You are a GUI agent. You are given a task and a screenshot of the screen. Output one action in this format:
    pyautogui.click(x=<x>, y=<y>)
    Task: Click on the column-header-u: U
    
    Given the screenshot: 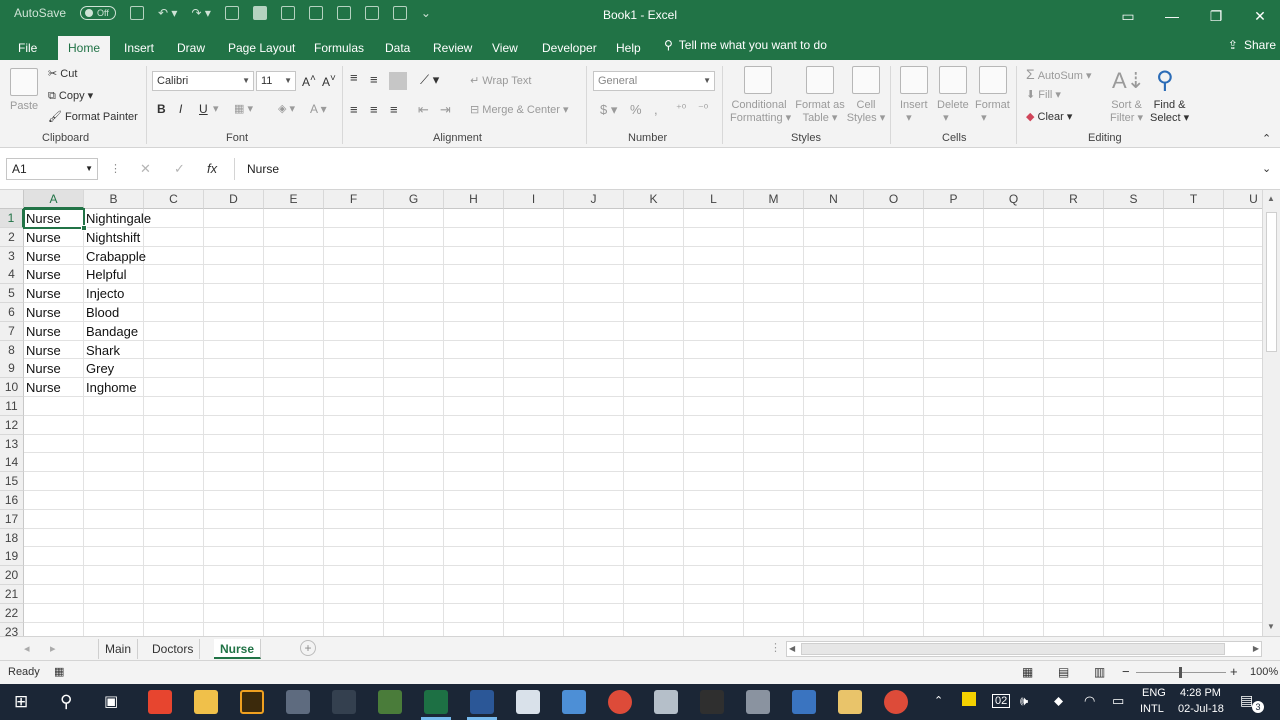 What is the action you would take?
    pyautogui.click(x=1243, y=199)
    